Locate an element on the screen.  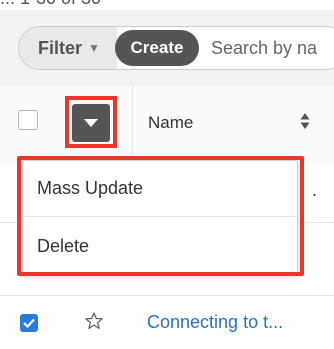
filter-button: Filter ▼ is located at coordinates (68, 48).